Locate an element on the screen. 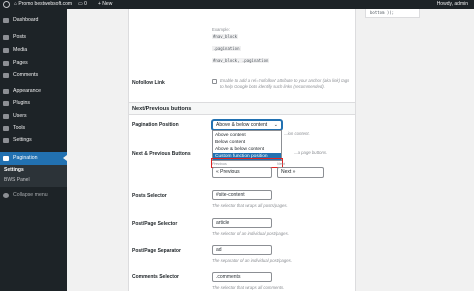  sidebar-item-label: Tools is located at coordinates (19, 128).